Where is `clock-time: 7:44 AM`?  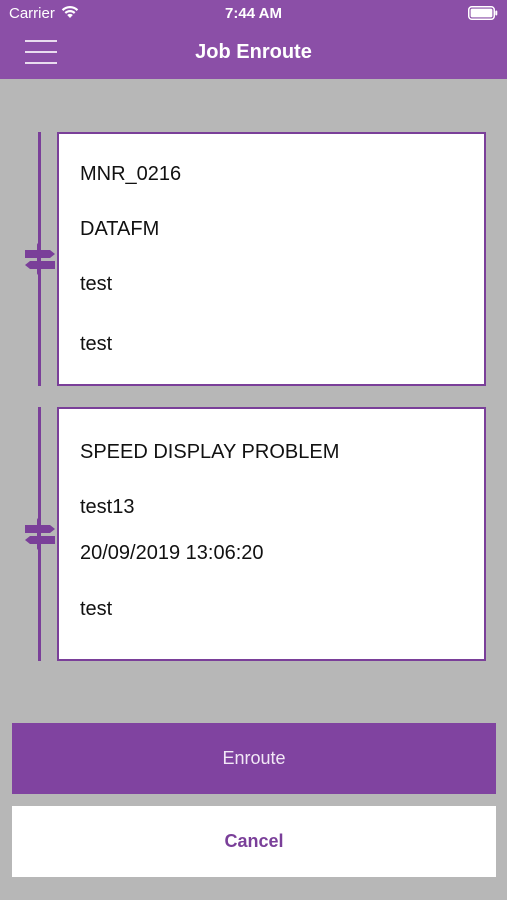
clock-time: 7:44 AM is located at coordinates (253, 13).